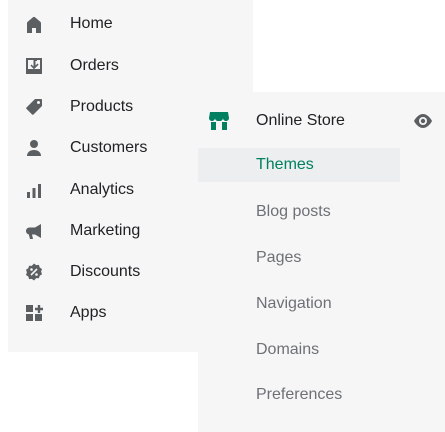  Describe the element at coordinates (109, 147) in the screenshot. I see `nav-item-label: Customers` at that location.